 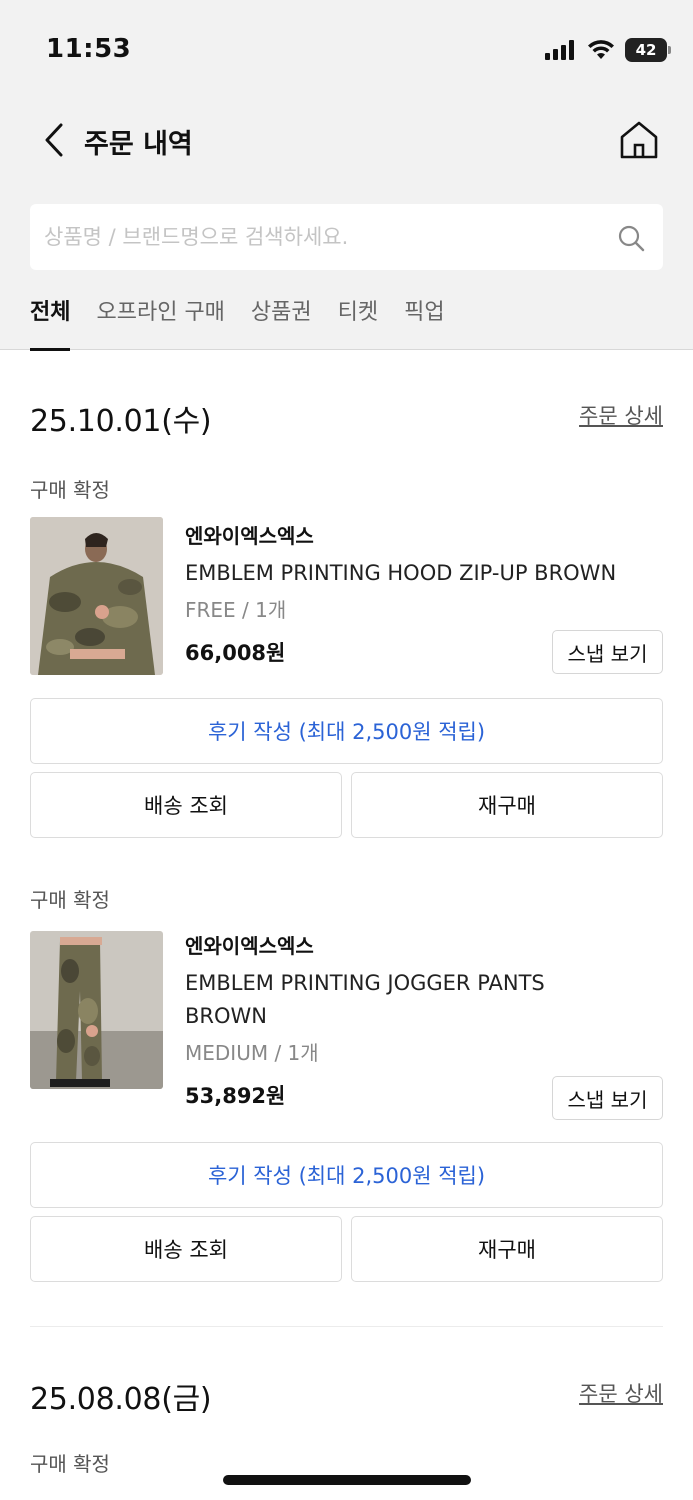 I want to click on chevron-left-icon, so click(x=54, y=140).